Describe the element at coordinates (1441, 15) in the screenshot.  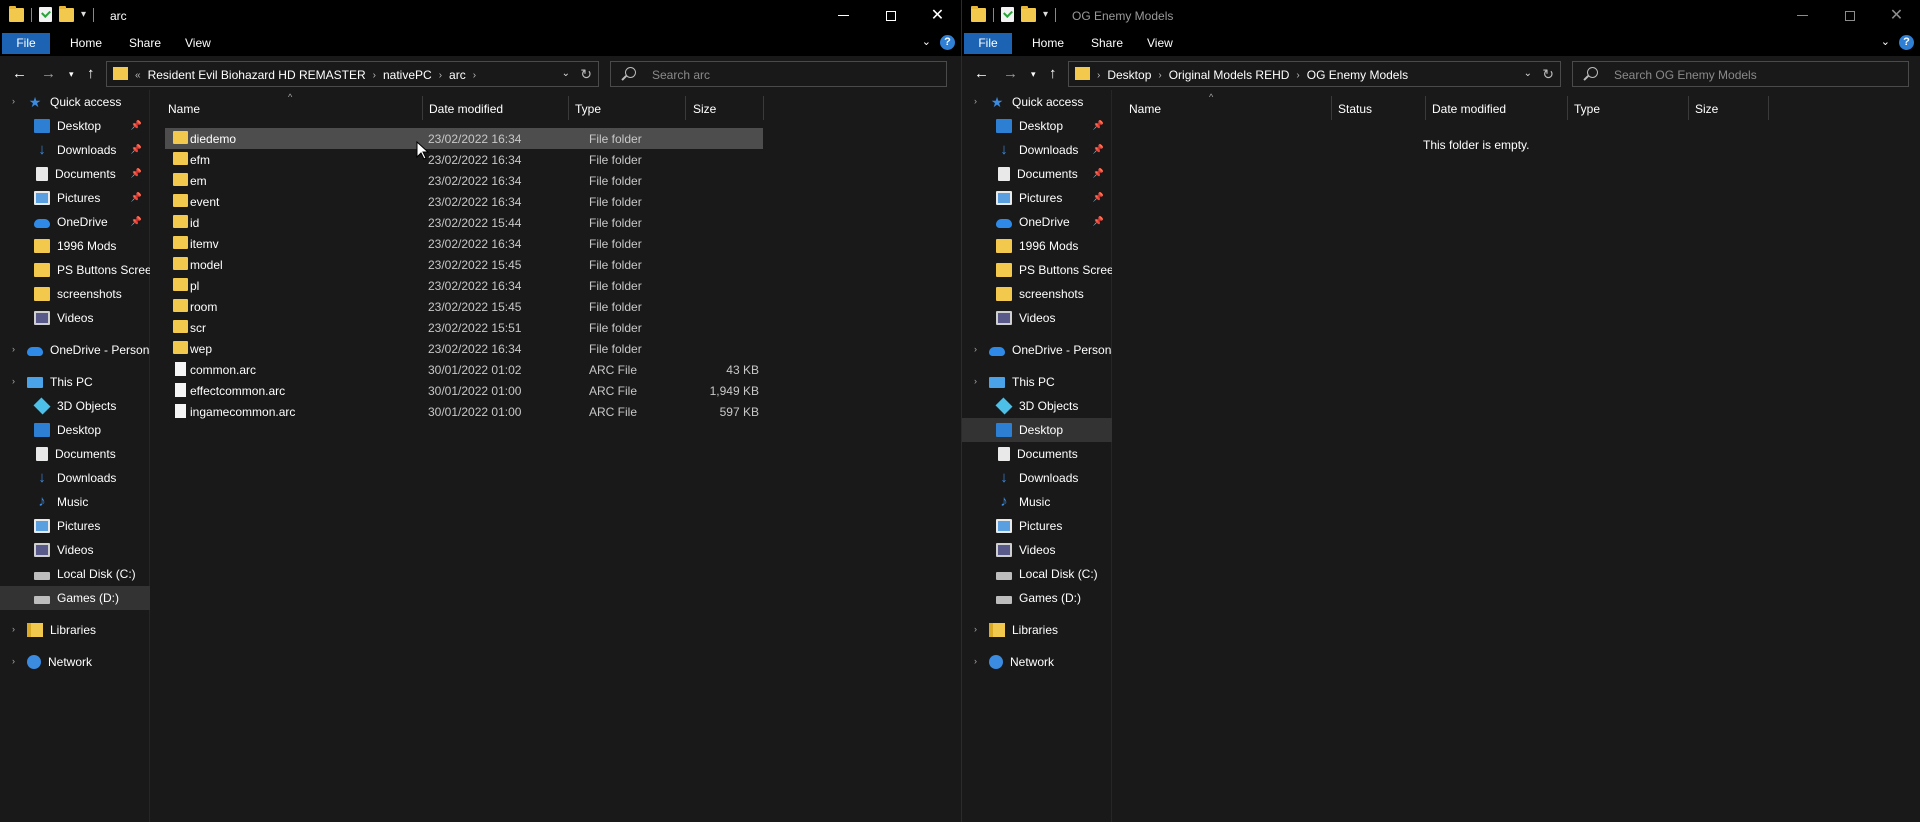
I see `title-bar: ▾ OG Enemy Models ✕` at that location.